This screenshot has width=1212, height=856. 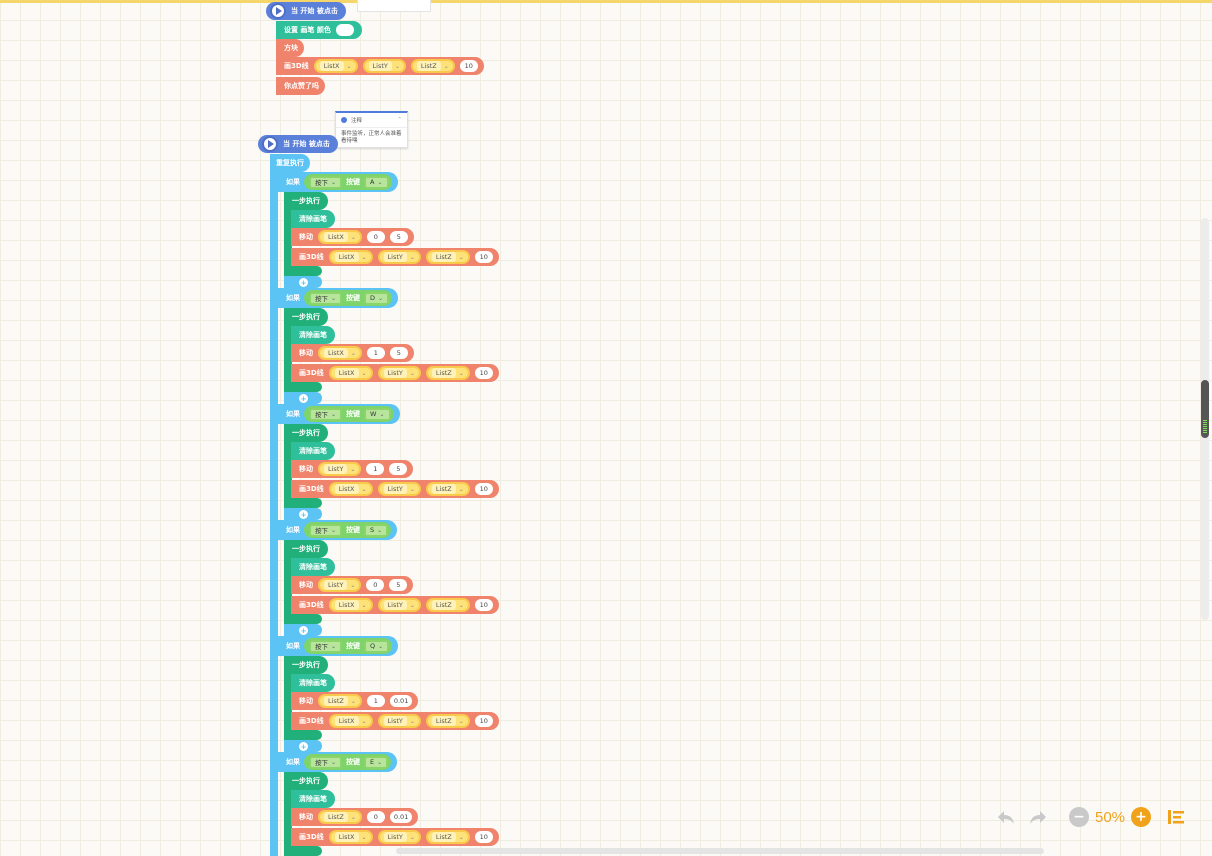 What do you see at coordinates (349, 414) in the screenshot?
I see `key-pressed-condition: 按下 ⌄ 按键 W ⌄` at bounding box center [349, 414].